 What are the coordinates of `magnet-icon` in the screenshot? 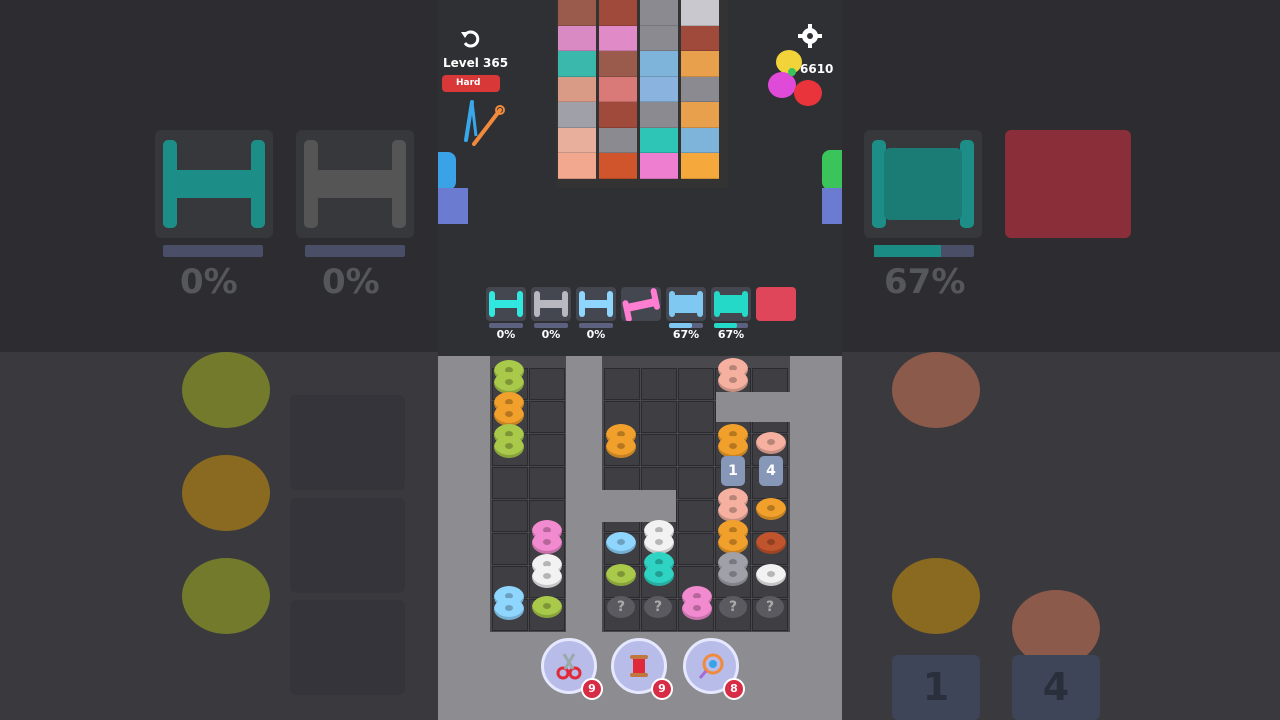 It's located at (711, 666).